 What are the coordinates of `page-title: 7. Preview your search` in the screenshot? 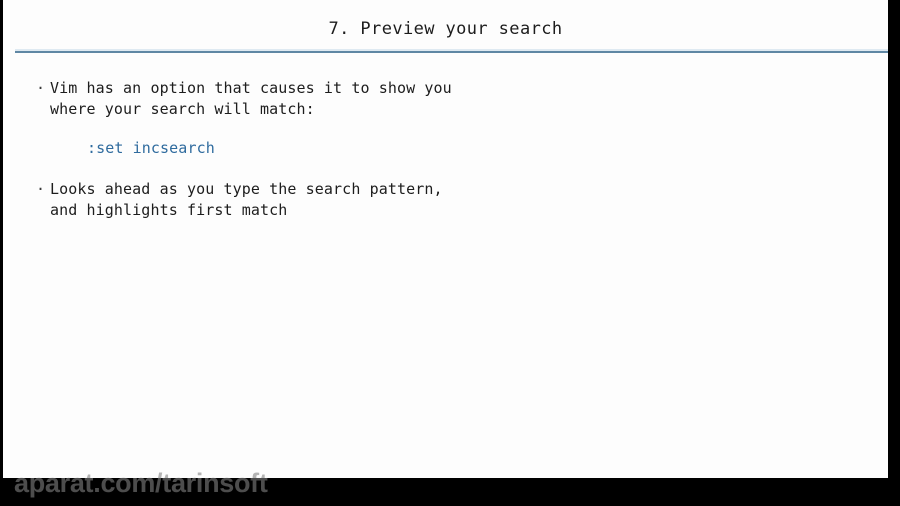 It's located at (445, 29).